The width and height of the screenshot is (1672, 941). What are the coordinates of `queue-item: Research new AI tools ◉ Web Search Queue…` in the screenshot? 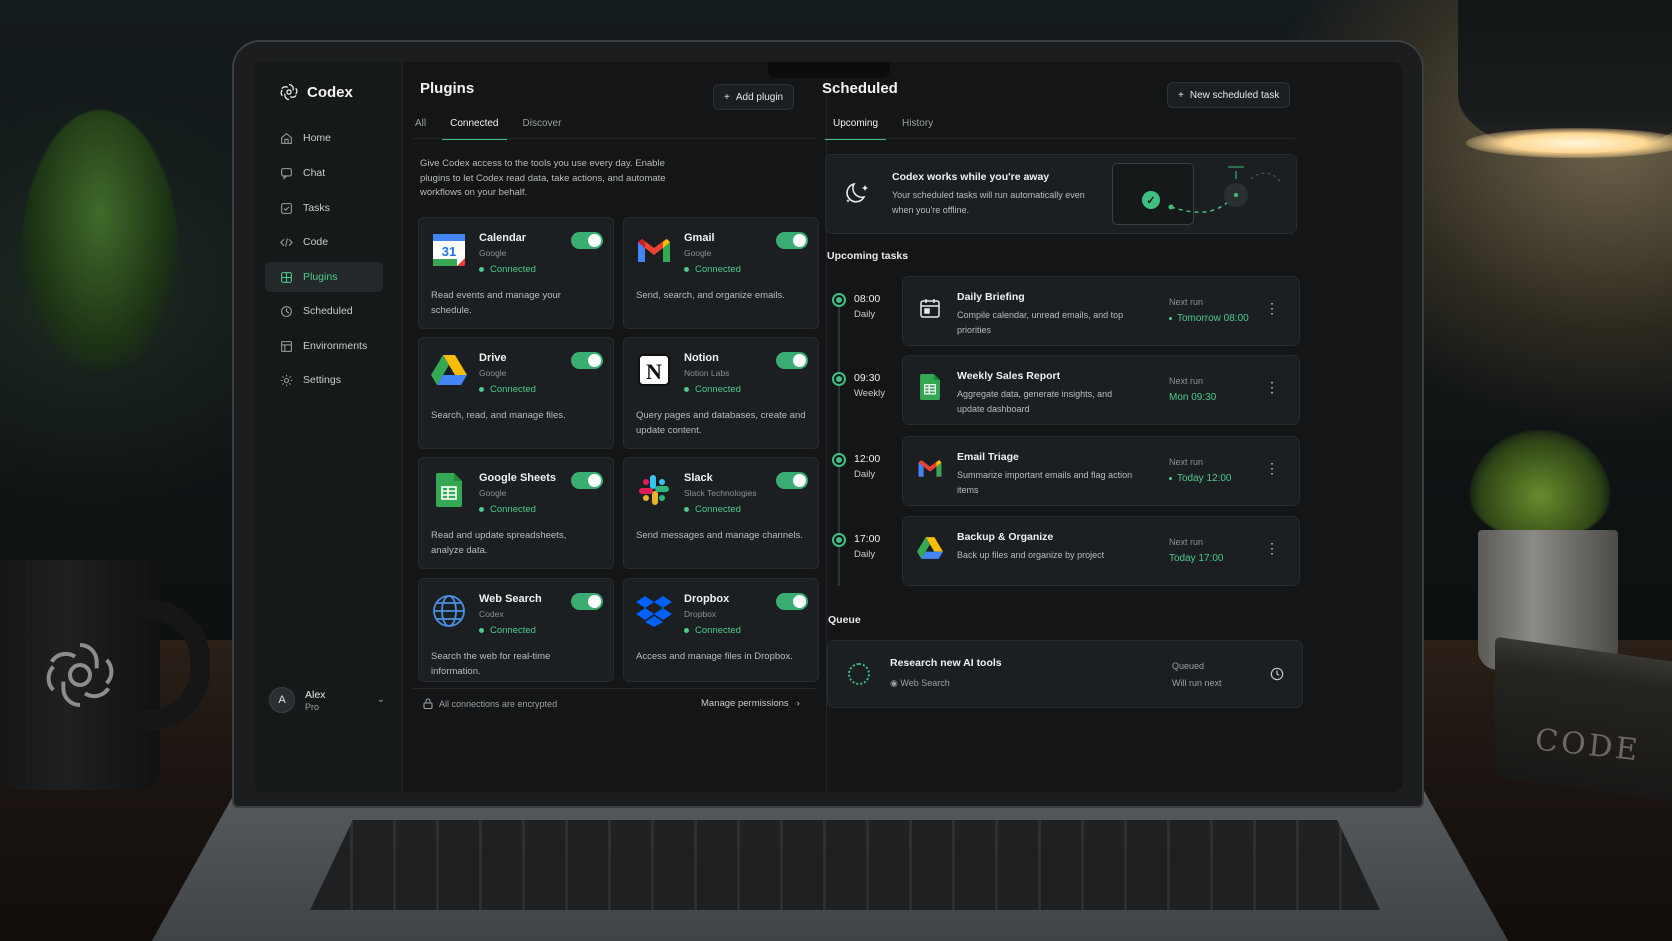 It's located at (1065, 674).